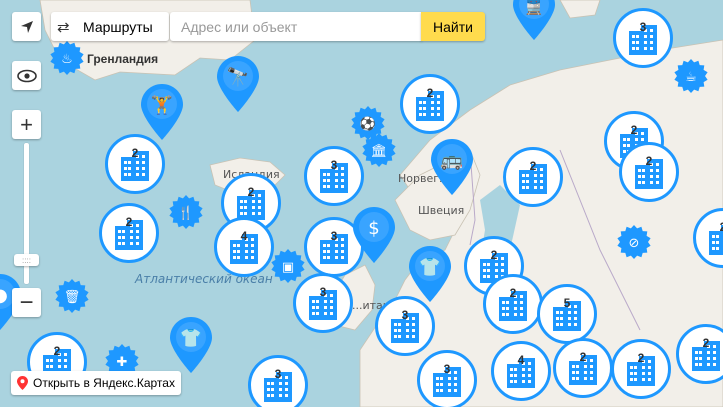 The height and width of the screenshot is (407, 723). I want to click on poi-badge: ☕, so click(691, 76).